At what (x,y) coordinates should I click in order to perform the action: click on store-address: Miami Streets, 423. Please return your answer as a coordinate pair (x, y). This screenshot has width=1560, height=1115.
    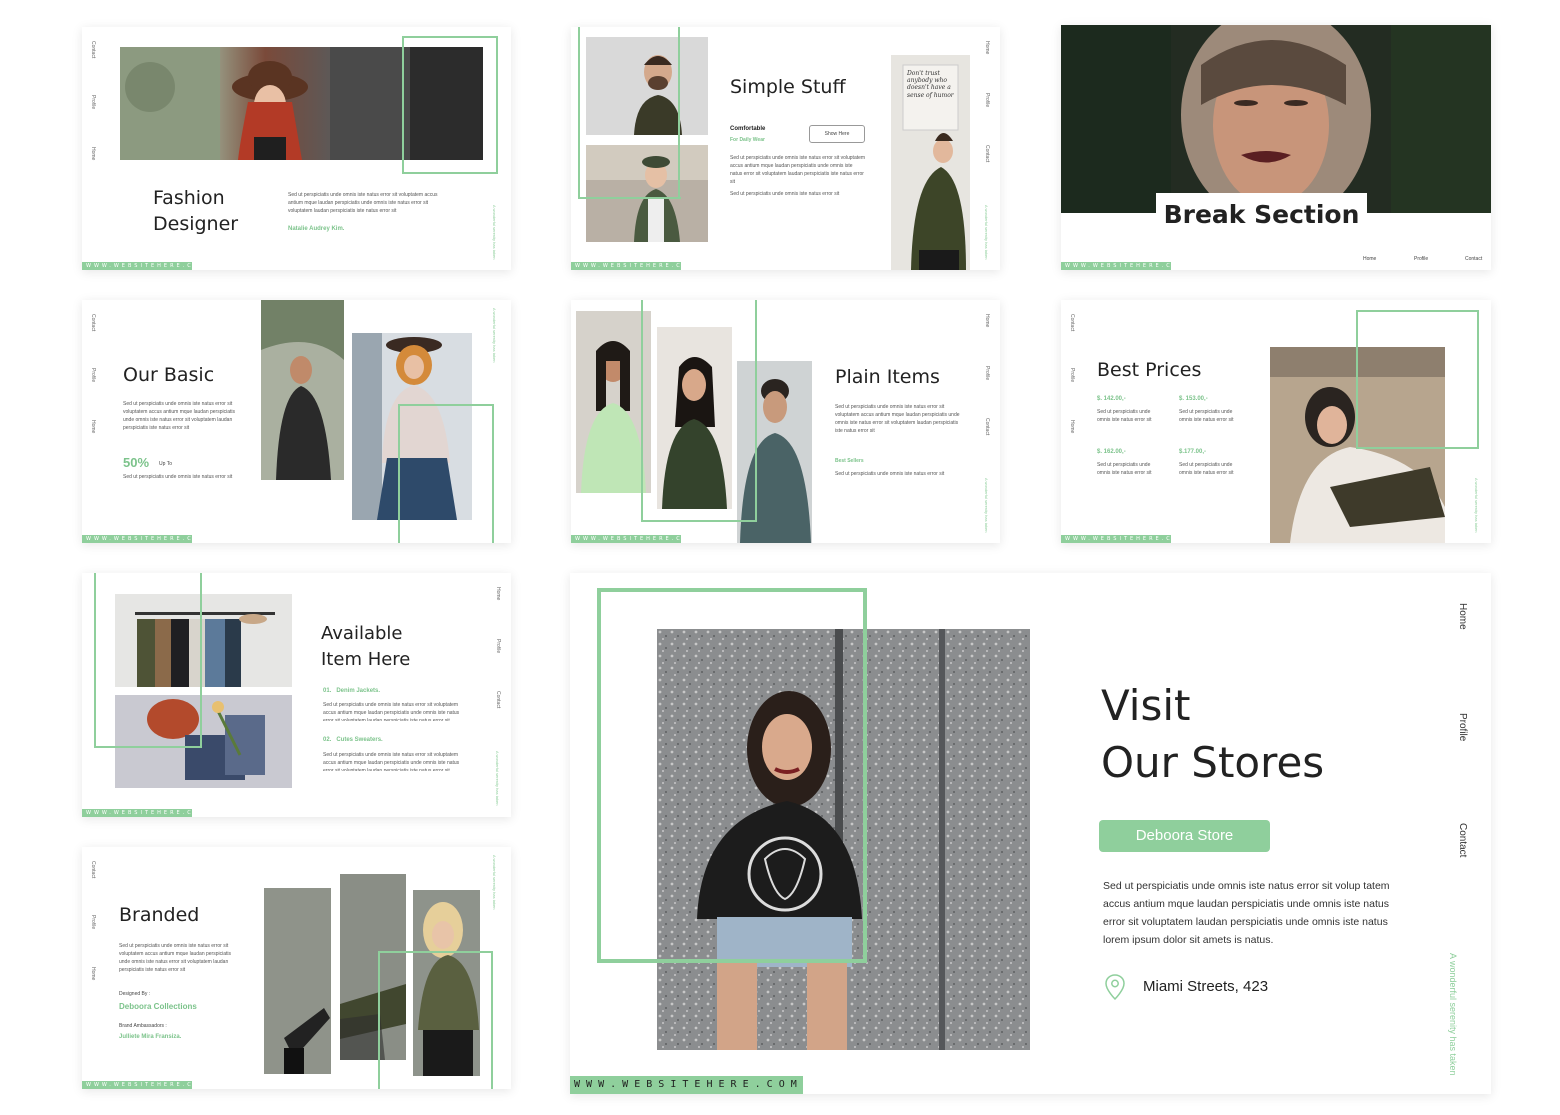
    Looking at the image, I should click on (1206, 986).